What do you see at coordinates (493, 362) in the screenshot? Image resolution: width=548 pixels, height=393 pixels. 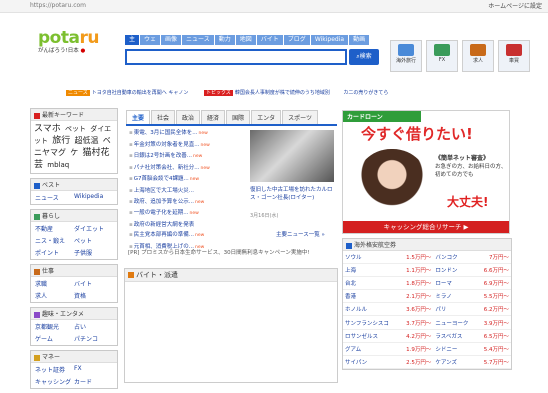 I see `flight-price: 5.7万円〜` at bounding box center [493, 362].